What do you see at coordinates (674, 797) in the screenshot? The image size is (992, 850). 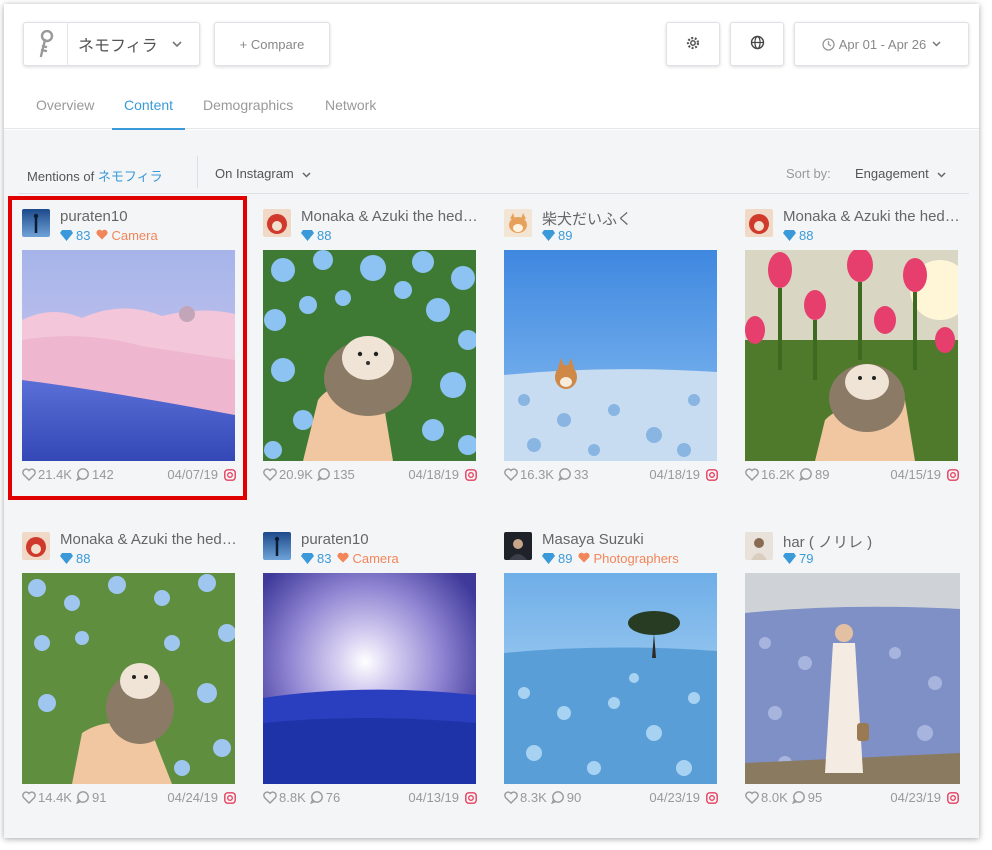 I see `post-date: 04/23/19` at bounding box center [674, 797].